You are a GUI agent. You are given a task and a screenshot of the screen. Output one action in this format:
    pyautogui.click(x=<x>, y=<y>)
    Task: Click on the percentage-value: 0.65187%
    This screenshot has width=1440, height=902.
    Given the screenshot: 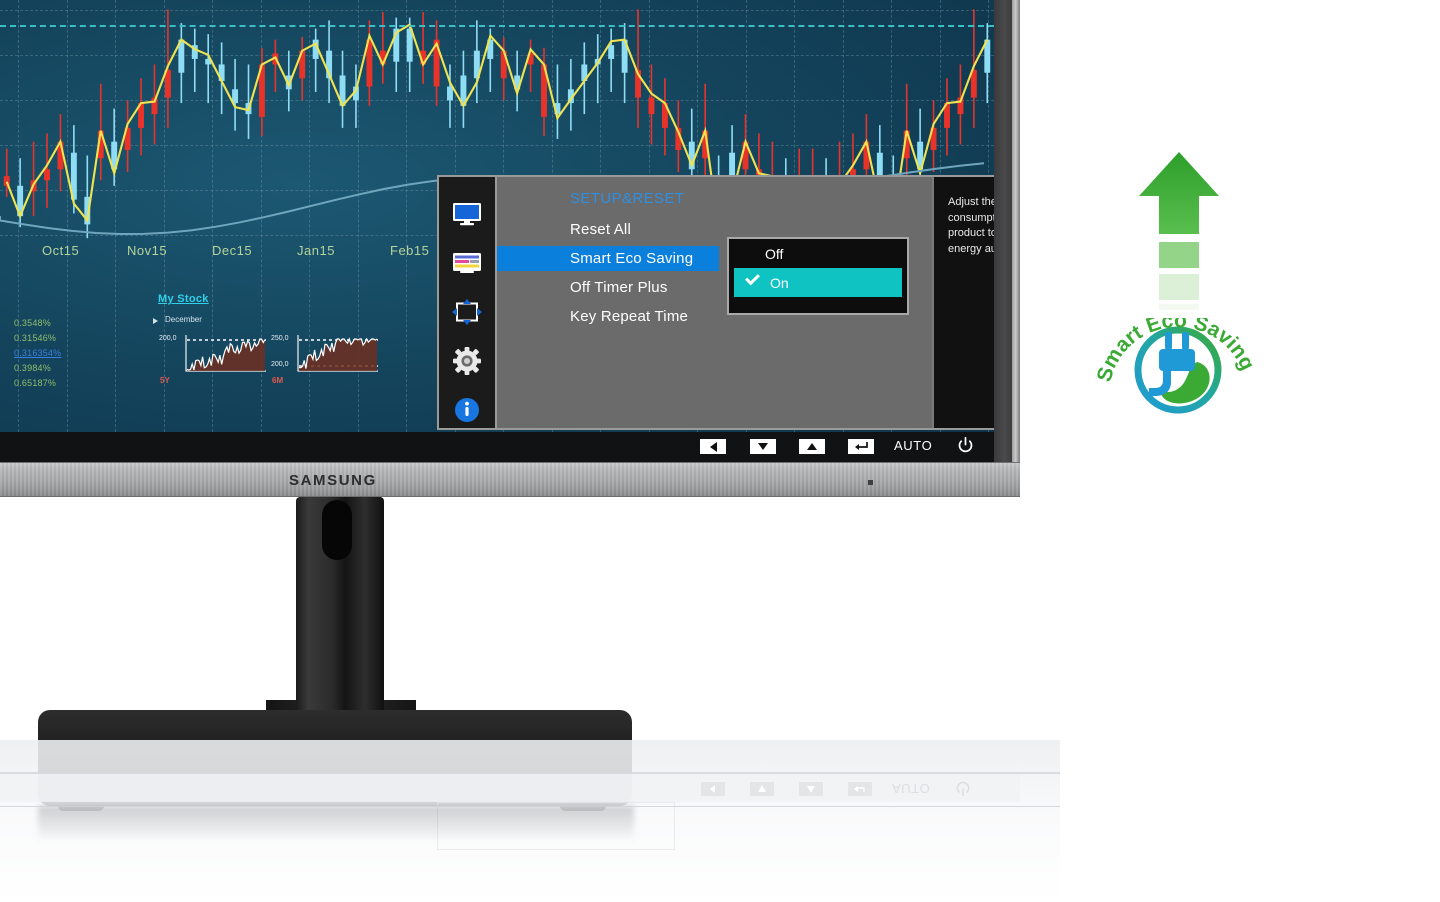 What is the action you would take?
    pyautogui.click(x=35, y=383)
    